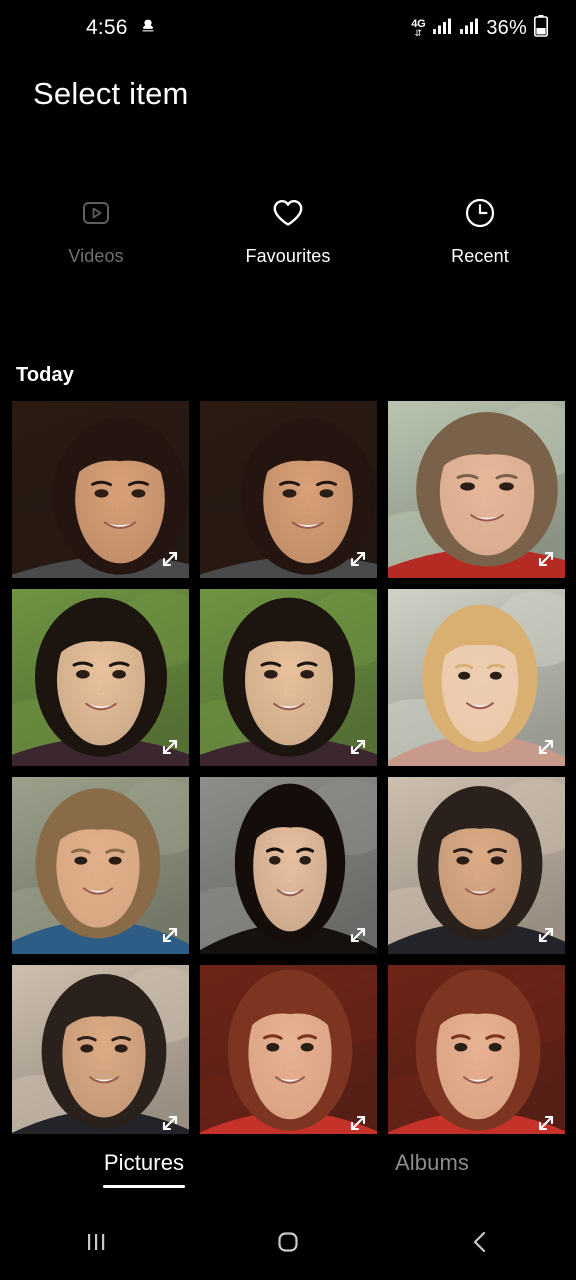 The height and width of the screenshot is (1280, 576). Describe the element at coordinates (288, 28) in the screenshot. I see `status-bar: 4:56 4G ⇵ 36%` at that location.